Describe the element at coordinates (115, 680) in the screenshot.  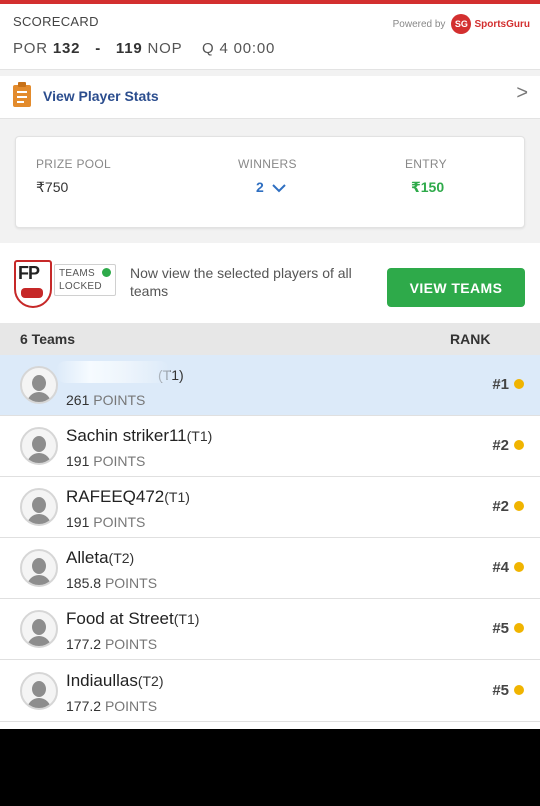
I see `team-name: Indiaullas(T2)` at that location.